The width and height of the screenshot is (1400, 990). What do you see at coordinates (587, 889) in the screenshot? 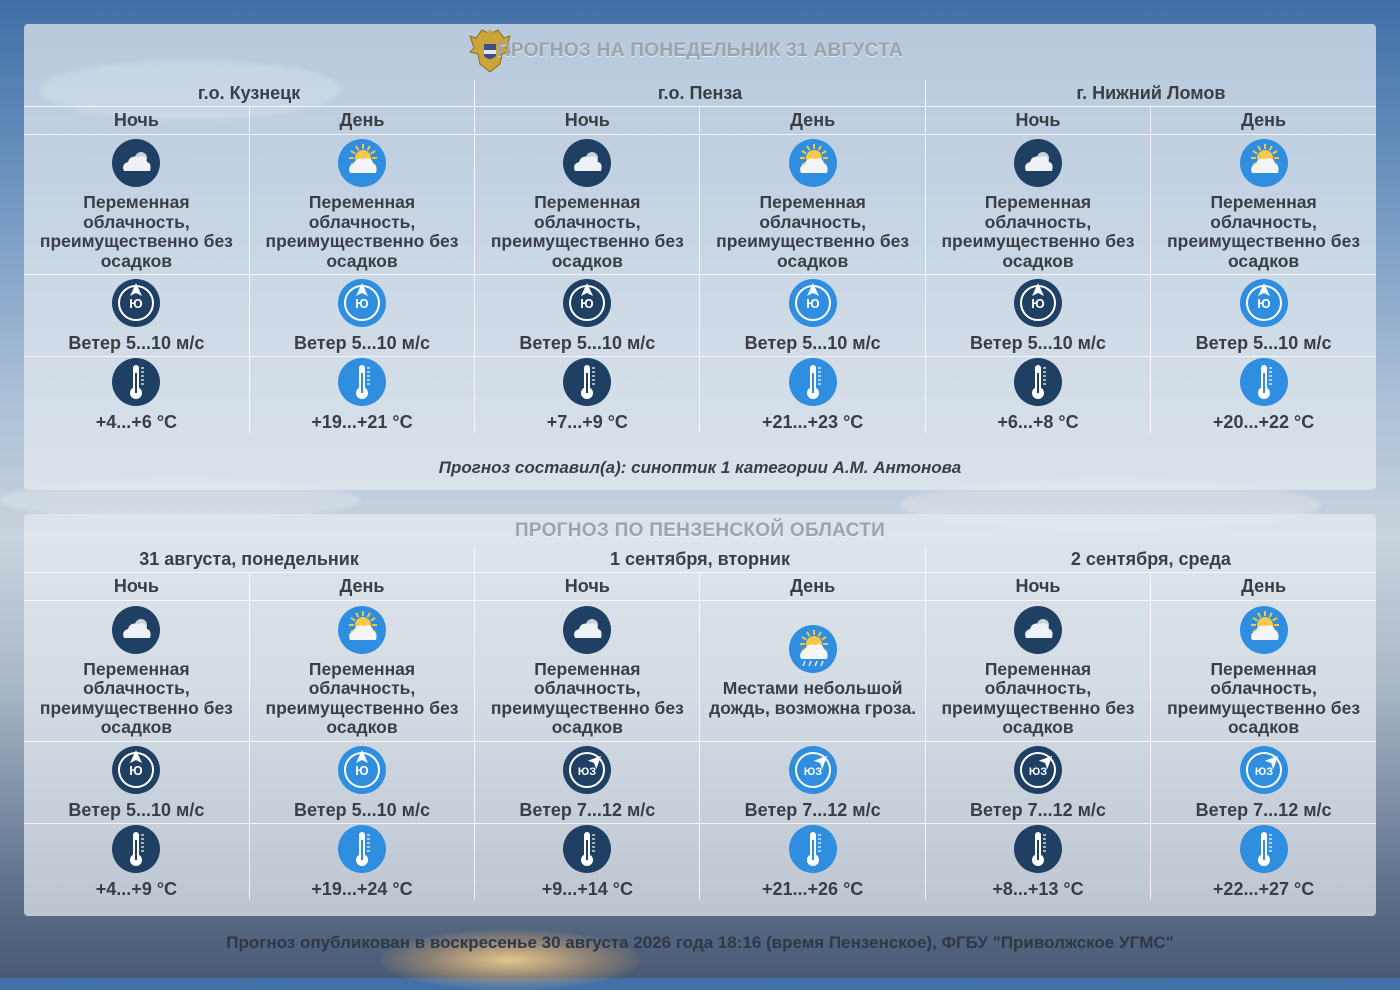
I see `temperature-range: +9...+14 °C` at bounding box center [587, 889].